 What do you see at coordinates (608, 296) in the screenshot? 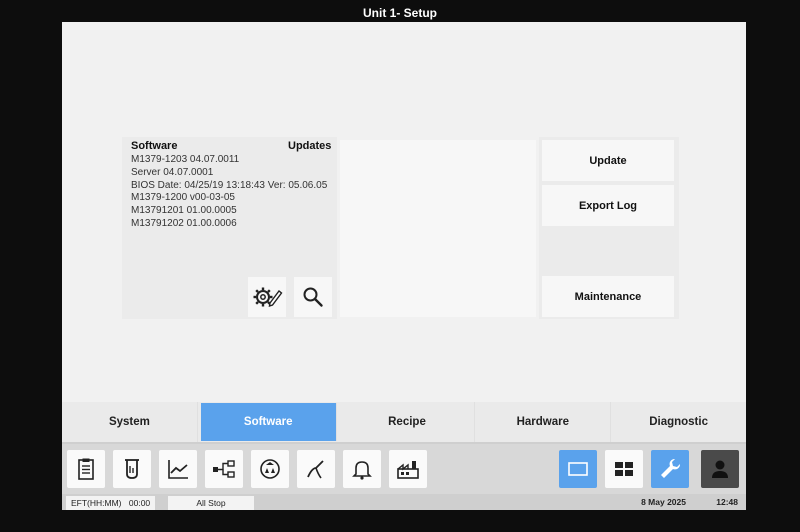
I see `maintenance-button: Maintenance` at bounding box center [608, 296].